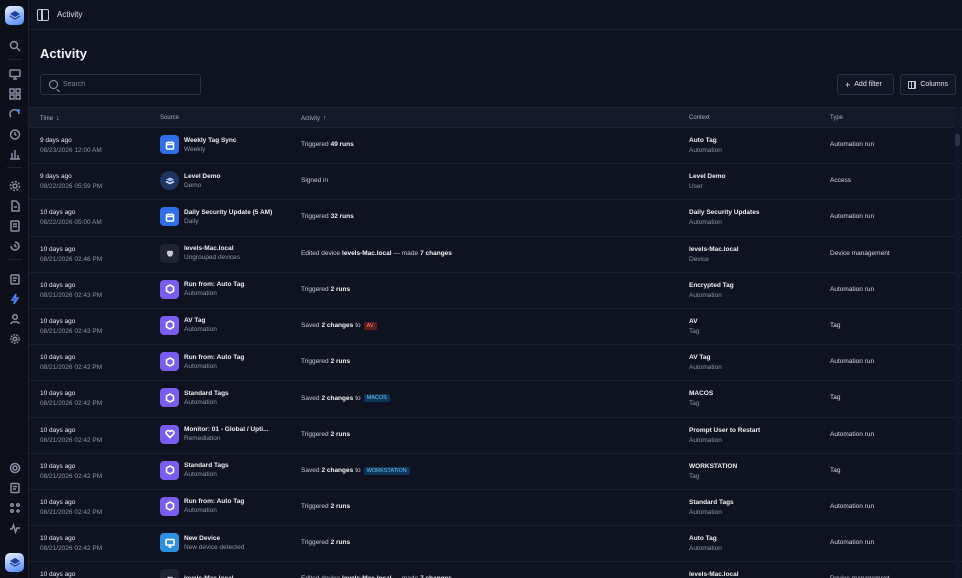  What do you see at coordinates (836, 118) in the screenshot?
I see `column-header-type: Type` at bounding box center [836, 118].